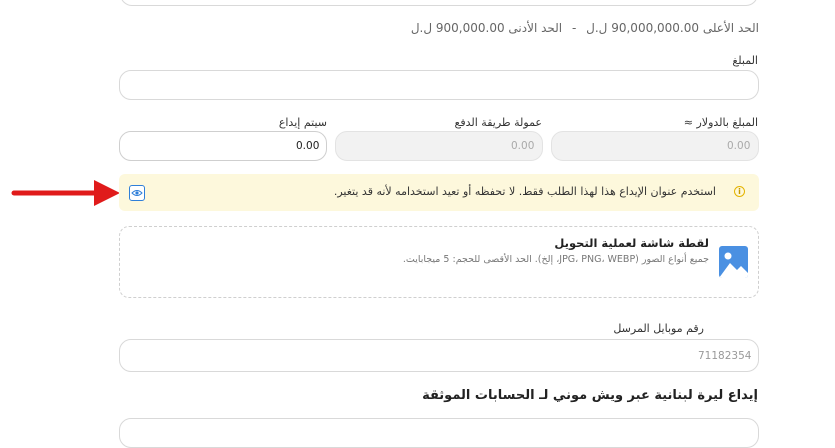 This screenshot has width=835, height=448. What do you see at coordinates (439, 3) in the screenshot?
I see `top-input-partial` at bounding box center [439, 3].